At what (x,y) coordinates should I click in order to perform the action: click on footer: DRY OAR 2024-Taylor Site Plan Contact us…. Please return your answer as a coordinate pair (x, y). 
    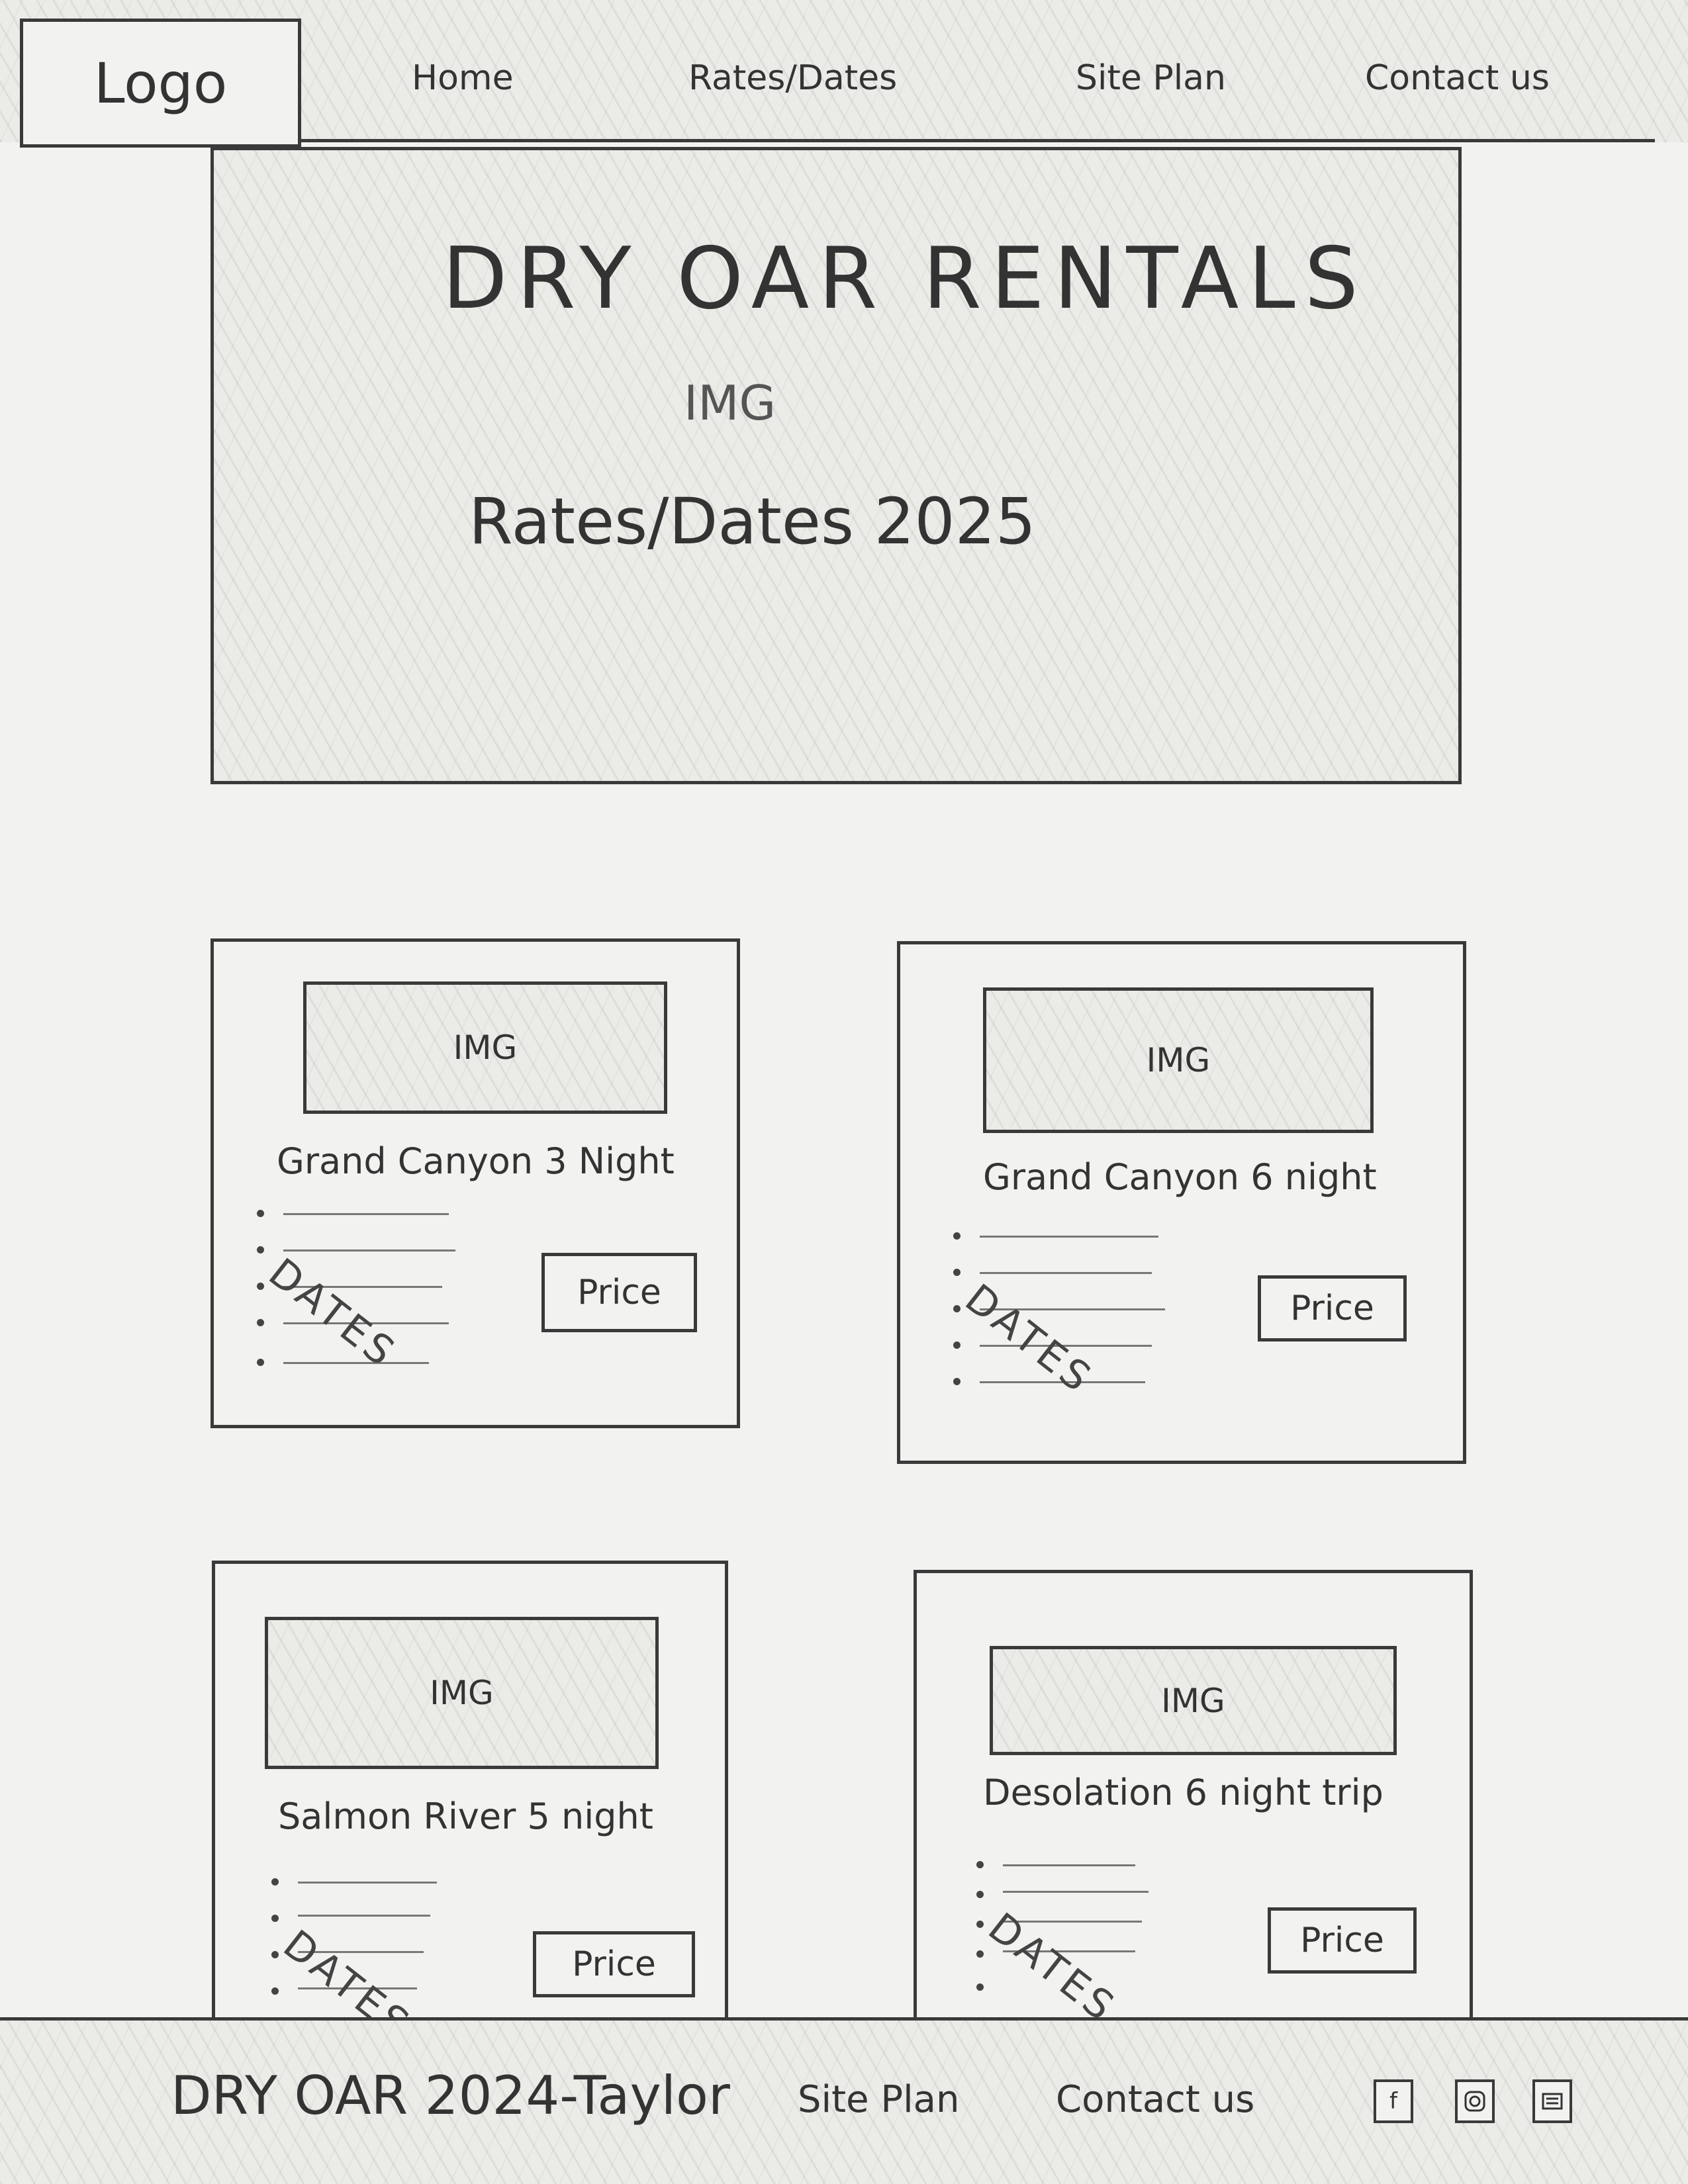
    Looking at the image, I should click on (844, 2102).